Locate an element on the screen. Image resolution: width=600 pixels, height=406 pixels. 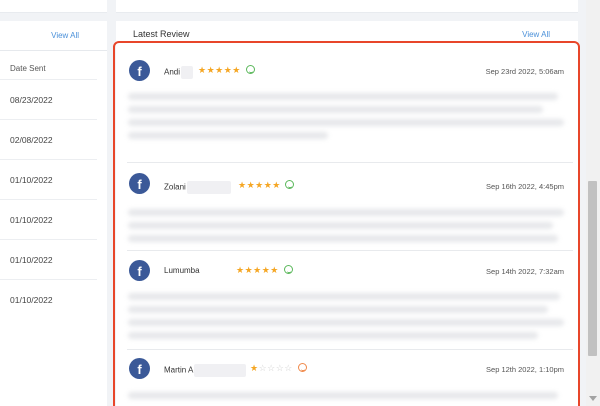
card-top-edge-left is located at coordinates (53, 6).